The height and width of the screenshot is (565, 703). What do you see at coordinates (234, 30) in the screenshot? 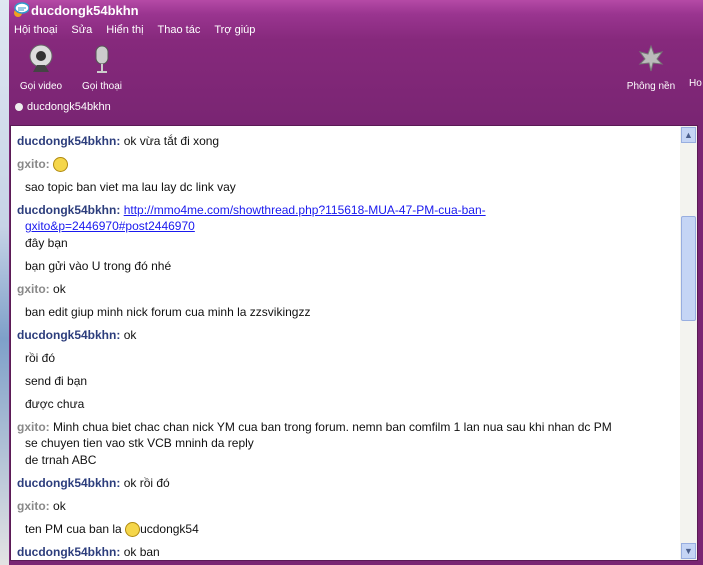
I see `menu-help: Trợ giúp` at bounding box center [234, 30].